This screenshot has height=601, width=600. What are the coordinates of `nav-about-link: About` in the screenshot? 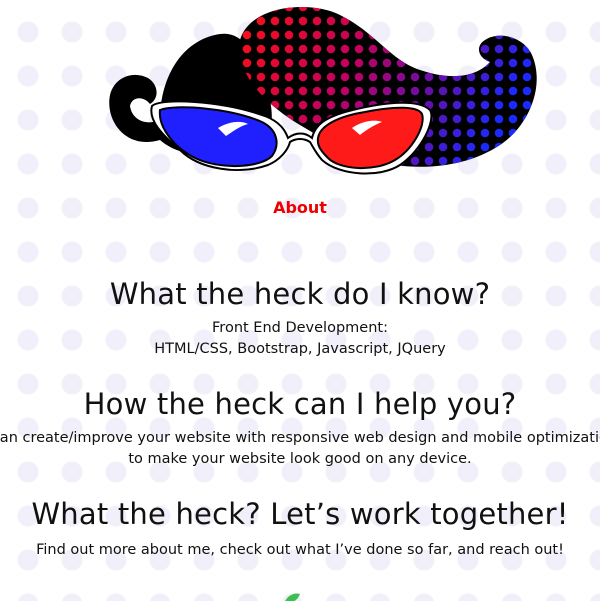 It's located at (300, 207).